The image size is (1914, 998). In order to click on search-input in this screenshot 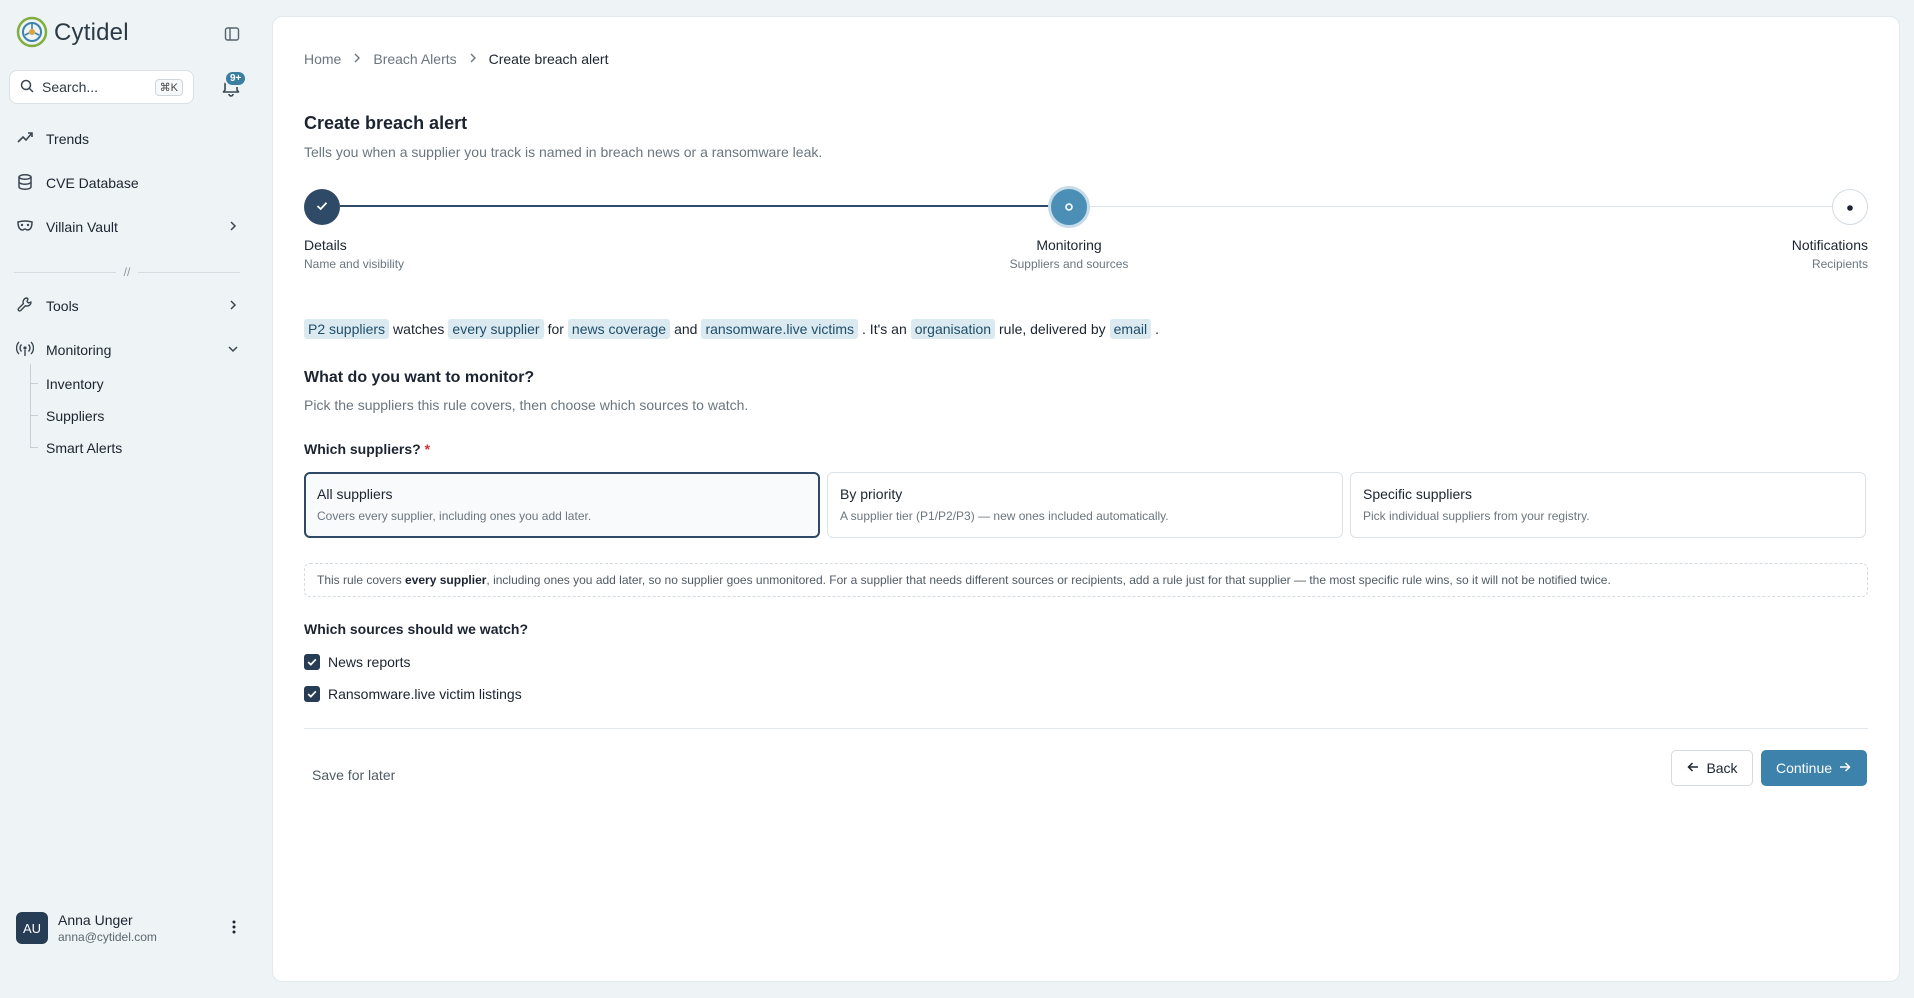, I will do `click(92, 87)`.